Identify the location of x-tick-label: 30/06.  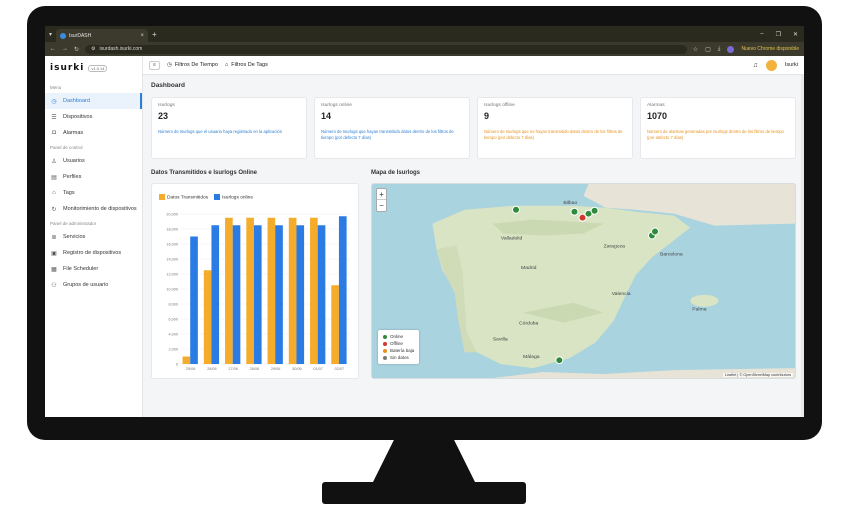
(297, 369).